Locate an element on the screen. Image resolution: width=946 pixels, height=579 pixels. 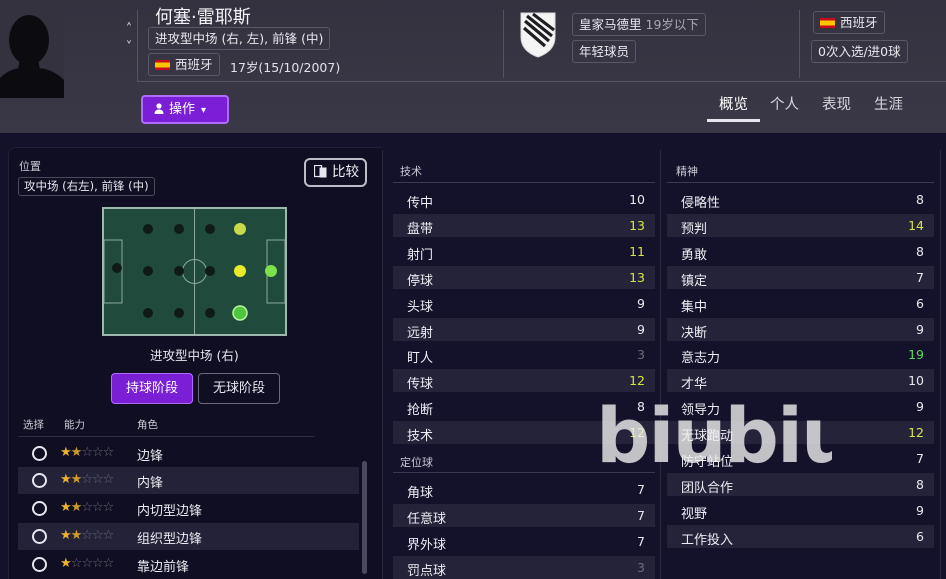
attribute-value: 7 is located at coordinates (920, 277).